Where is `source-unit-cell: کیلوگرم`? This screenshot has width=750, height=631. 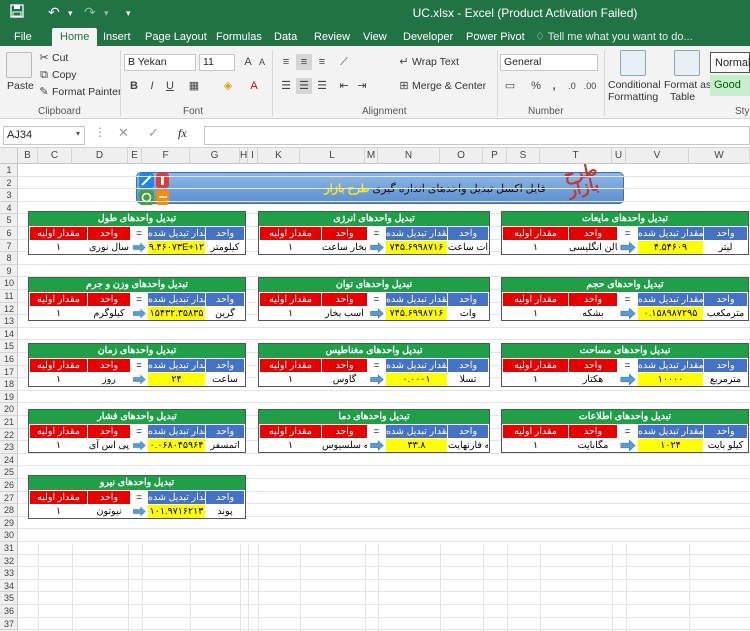
source-unit-cell: کیلوگرم is located at coordinates (109, 313).